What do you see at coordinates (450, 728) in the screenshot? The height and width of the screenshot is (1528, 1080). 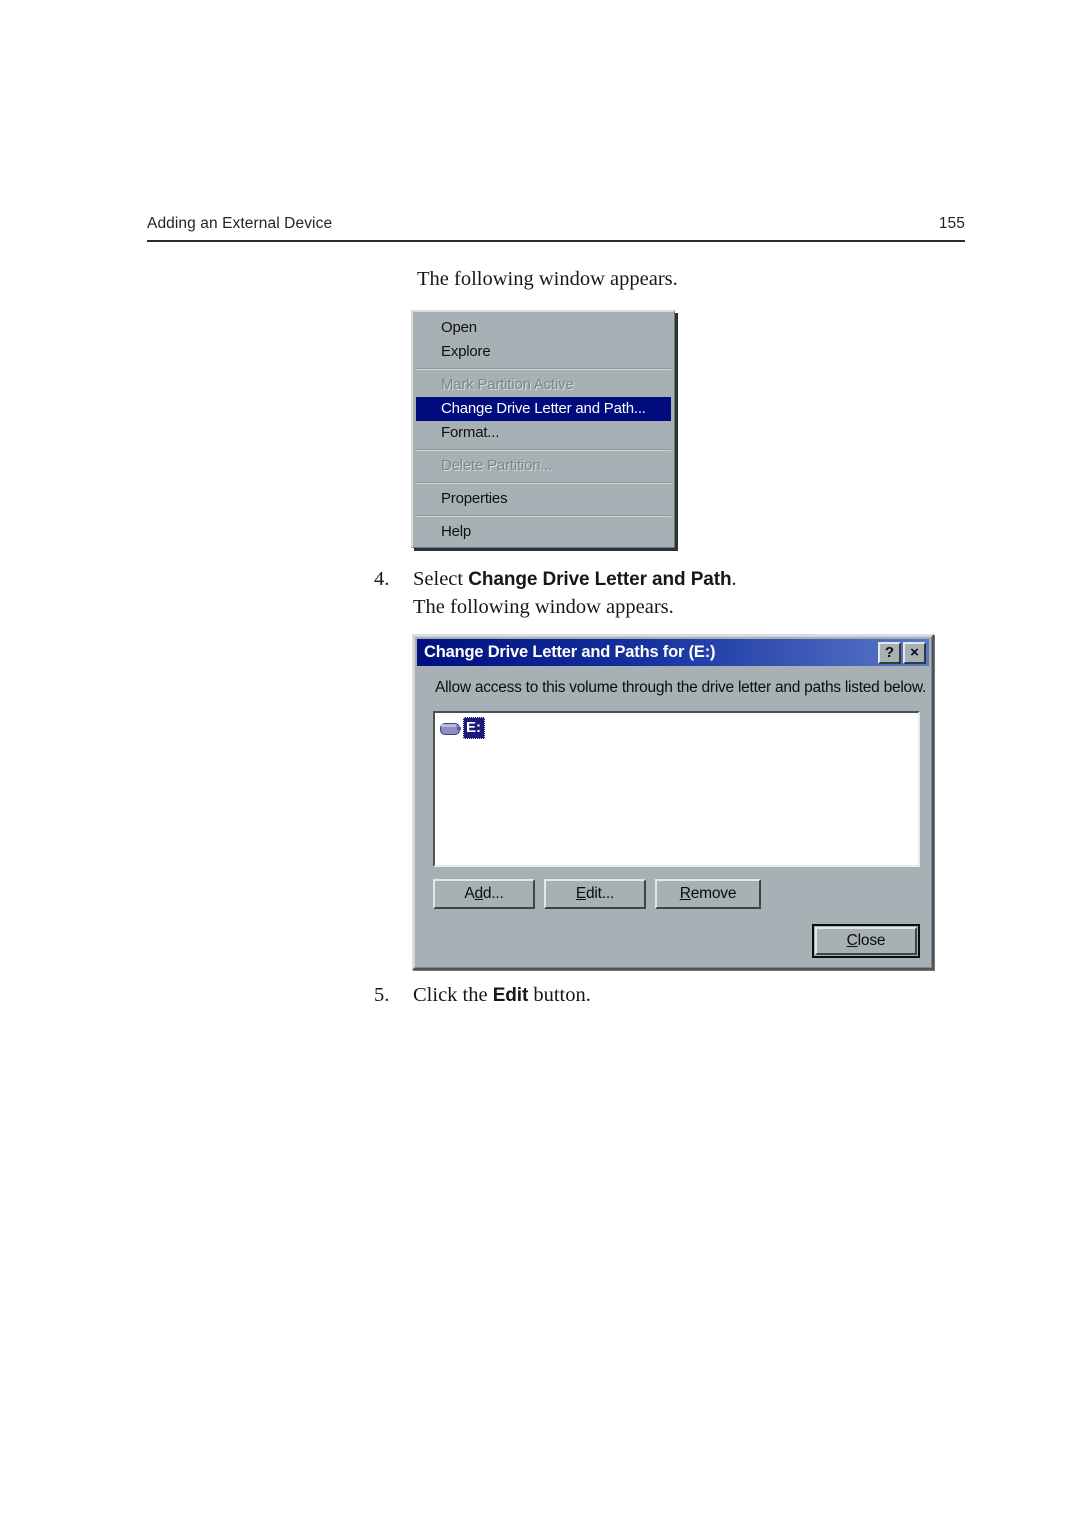 I see `drive-icon` at bounding box center [450, 728].